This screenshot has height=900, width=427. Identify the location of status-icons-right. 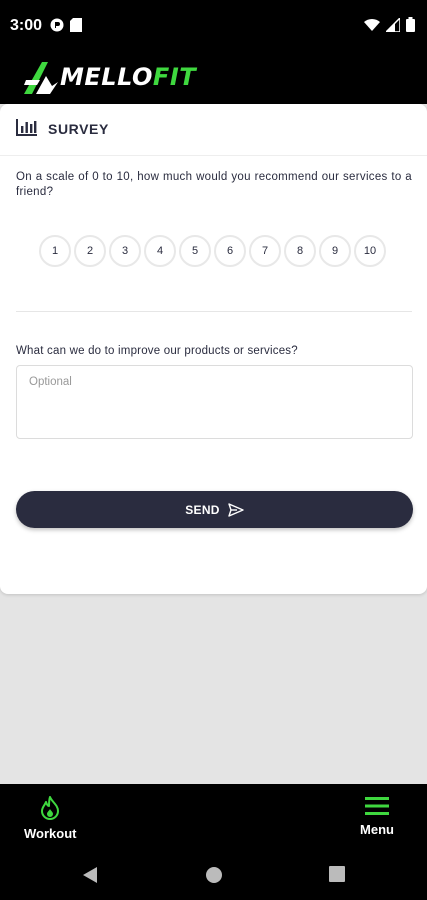
(389, 24).